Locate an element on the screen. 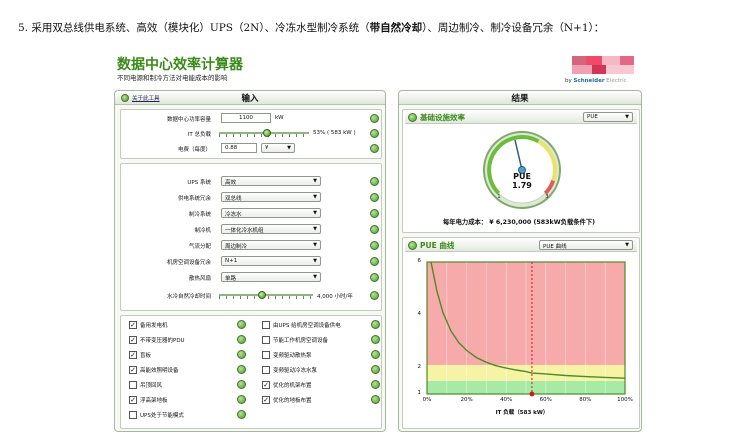  option-right-0: 由UPS 给机房空调设备供电 is located at coordinates (301, 325).